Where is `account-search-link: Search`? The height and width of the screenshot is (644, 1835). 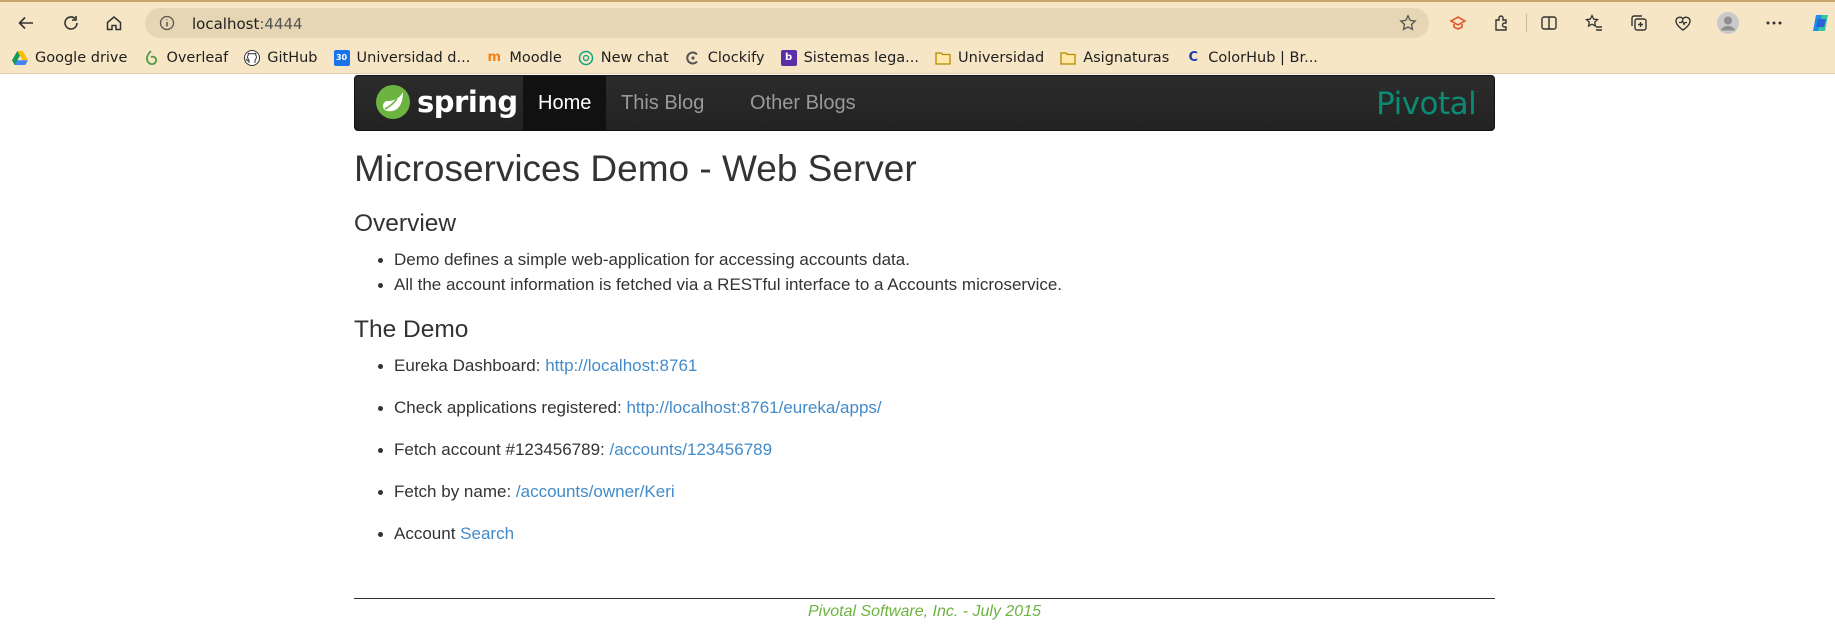
account-search-link: Search is located at coordinates (487, 533).